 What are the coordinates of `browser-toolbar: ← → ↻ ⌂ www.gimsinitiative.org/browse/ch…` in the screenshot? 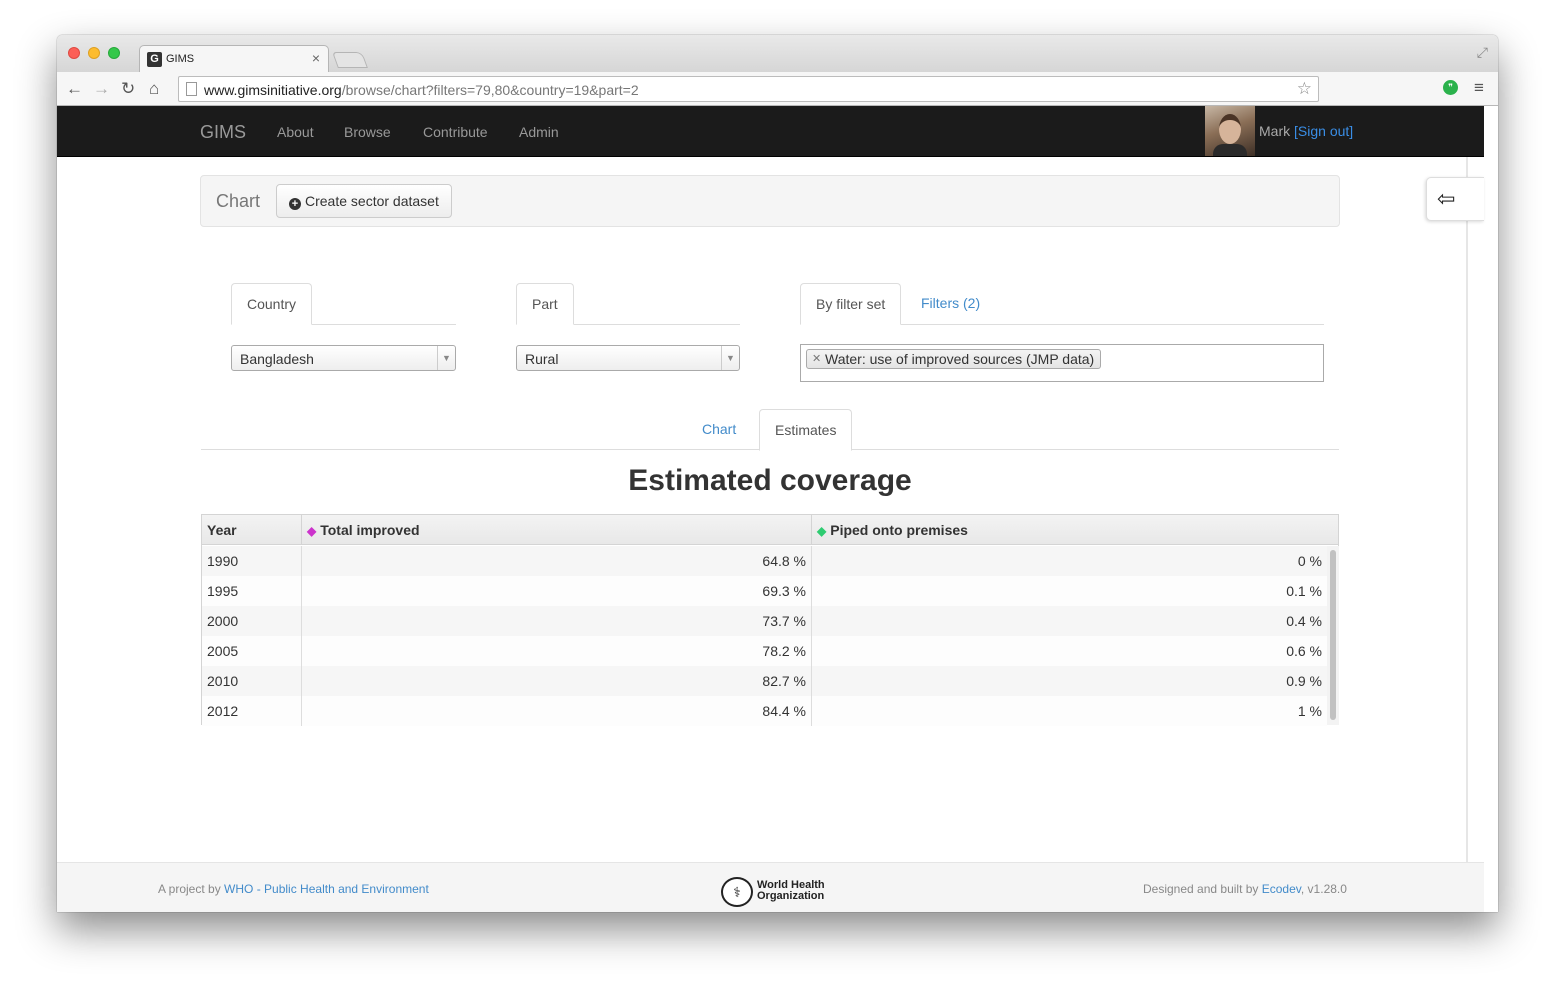 It's located at (777, 89).